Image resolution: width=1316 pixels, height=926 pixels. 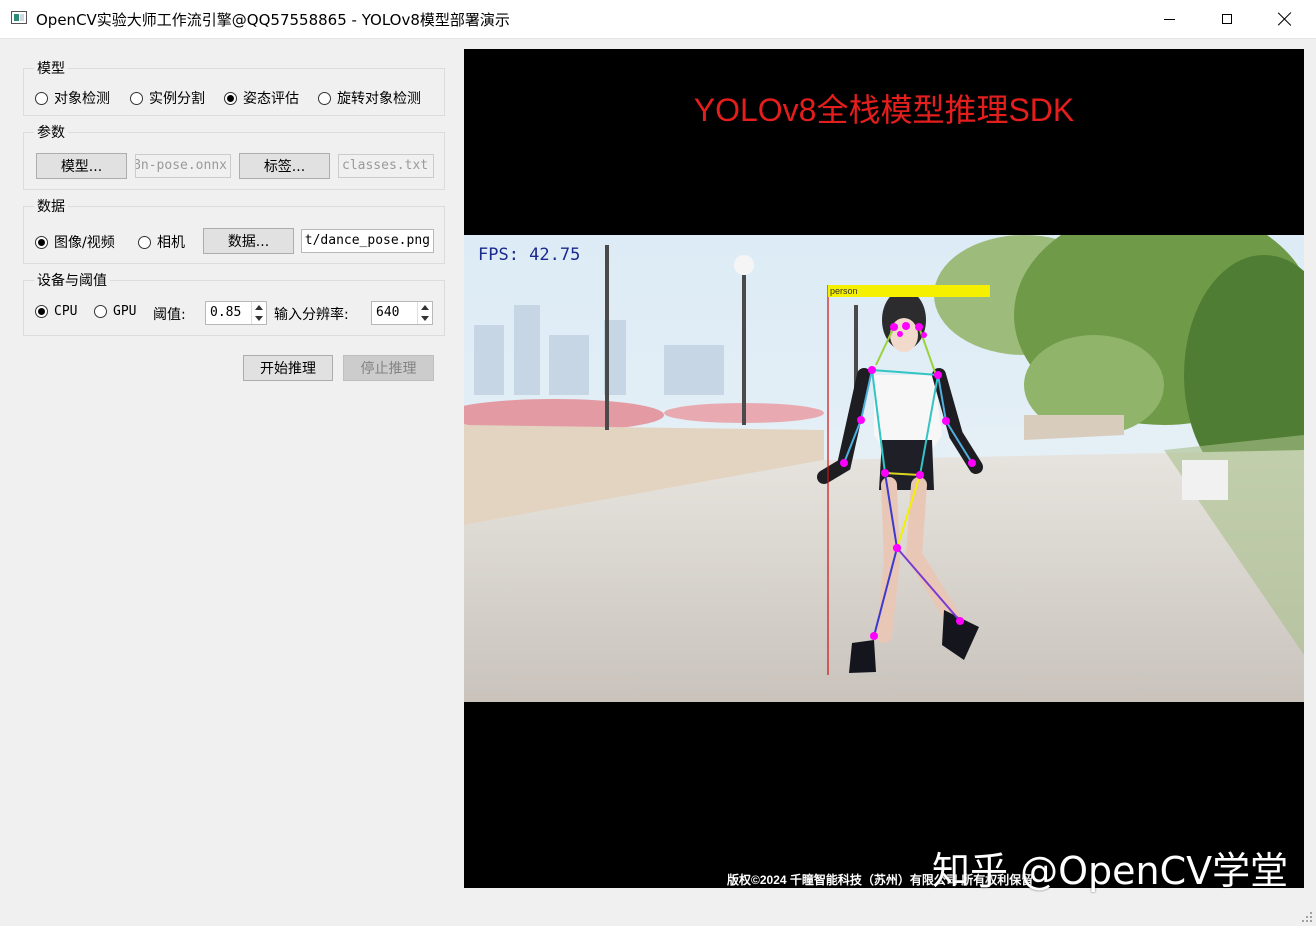 I want to click on maximize-button, so click(x=1227, y=19).